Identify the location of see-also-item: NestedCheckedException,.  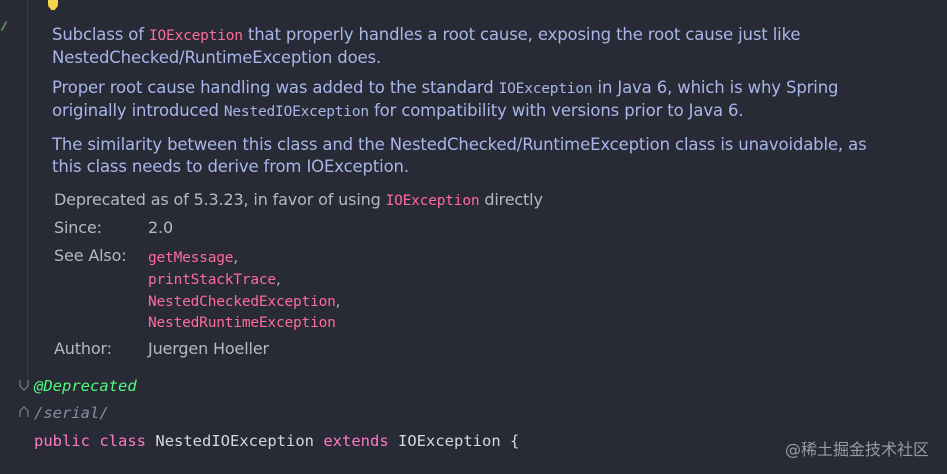
(244, 301).